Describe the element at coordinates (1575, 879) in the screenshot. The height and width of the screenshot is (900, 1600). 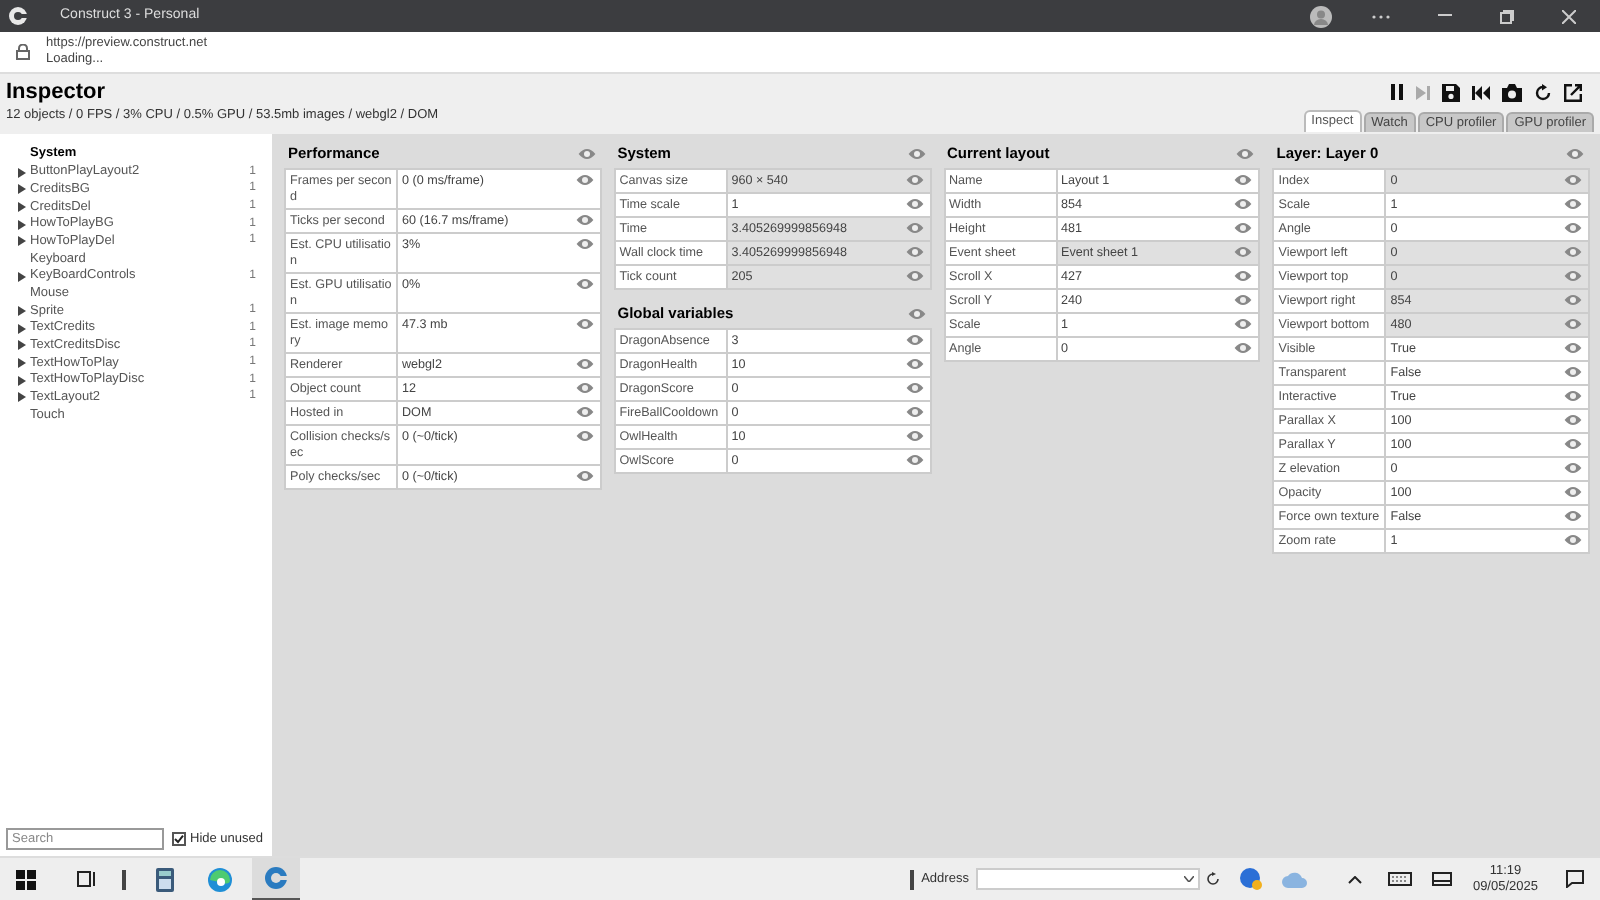
I see `notification-icon` at that location.